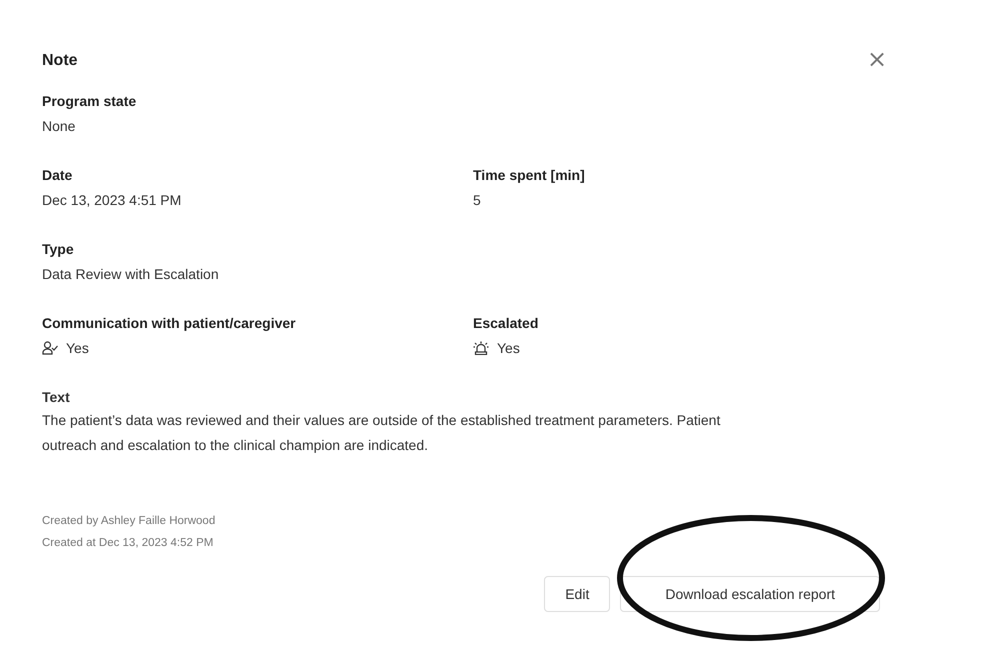 This screenshot has width=985, height=657. What do you see at coordinates (477, 200) in the screenshot?
I see `field-value: 5` at bounding box center [477, 200].